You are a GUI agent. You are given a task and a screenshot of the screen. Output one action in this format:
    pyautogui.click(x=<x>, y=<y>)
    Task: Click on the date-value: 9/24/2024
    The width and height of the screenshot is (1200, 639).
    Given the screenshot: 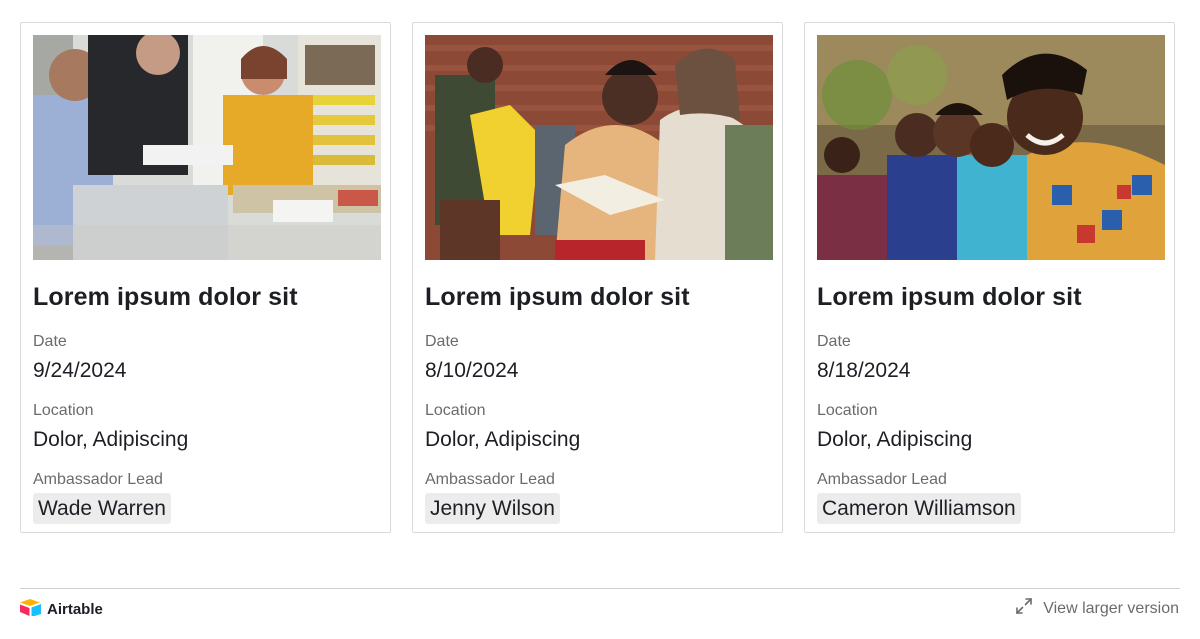 What is the action you would take?
    pyautogui.click(x=80, y=370)
    